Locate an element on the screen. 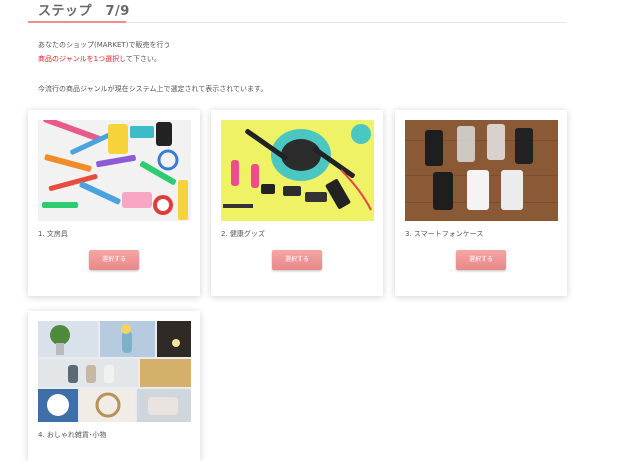 The image size is (640, 461). genre-card-stationery: 1. 文房具 選択する is located at coordinates (114, 203).